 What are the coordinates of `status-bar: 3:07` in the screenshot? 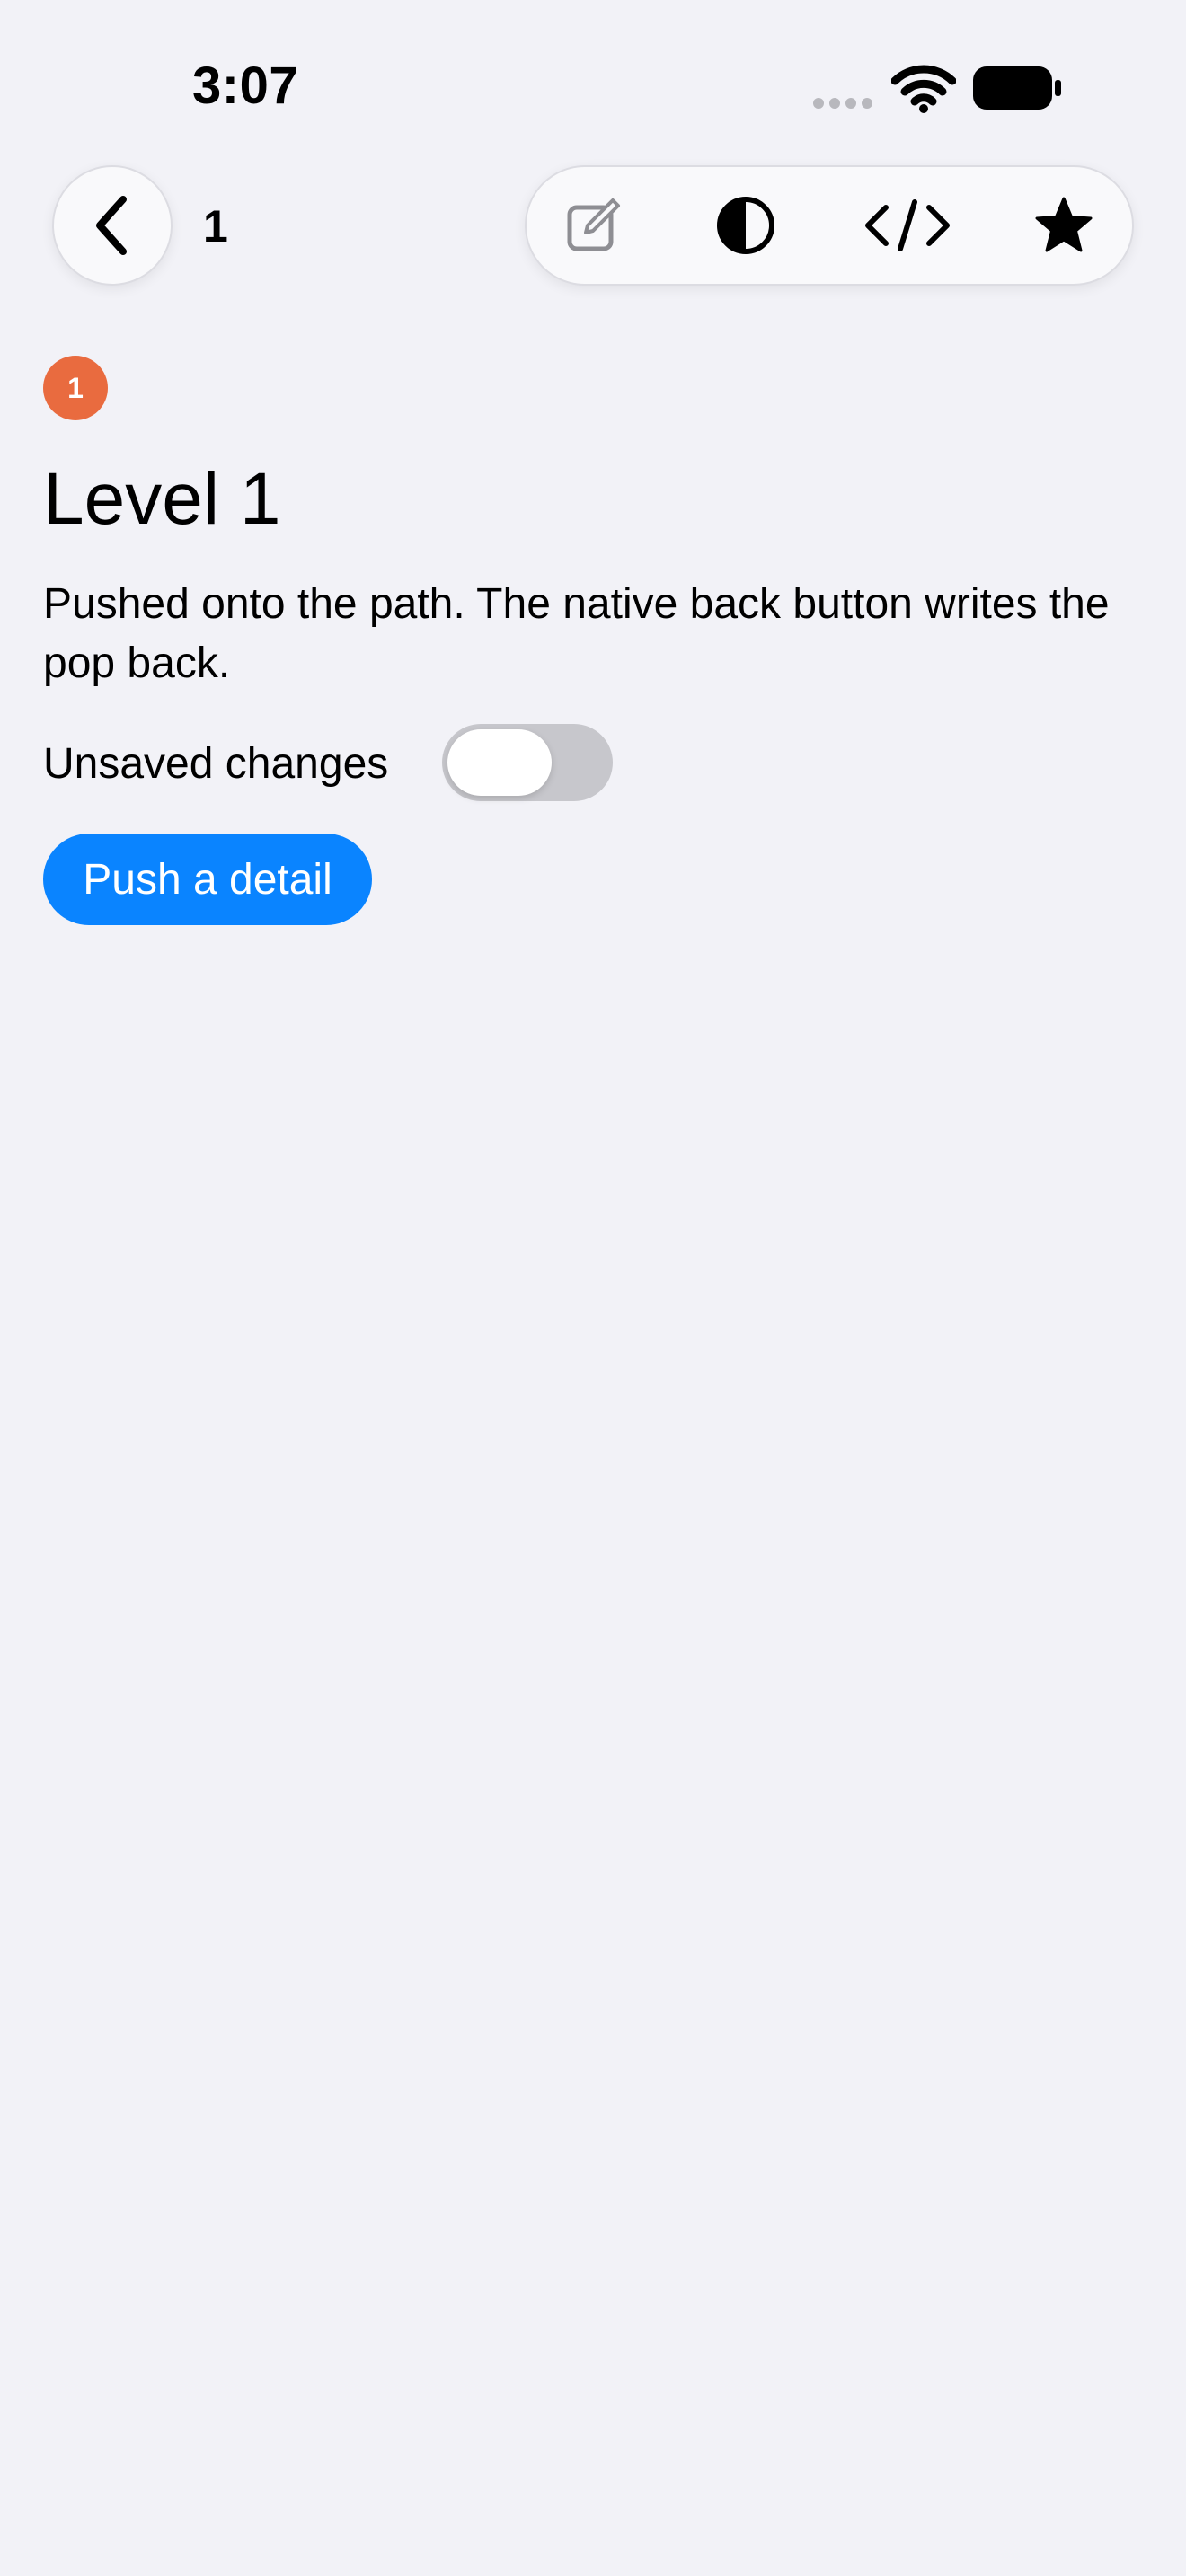 It's located at (593, 85).